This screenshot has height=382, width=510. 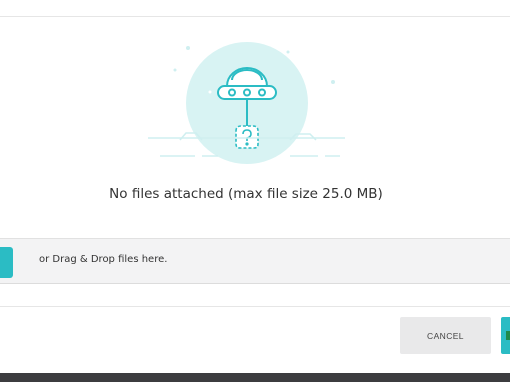 I want to click on drop-hint-text: or Drag & Drop files here., so click(x=103, y=259).